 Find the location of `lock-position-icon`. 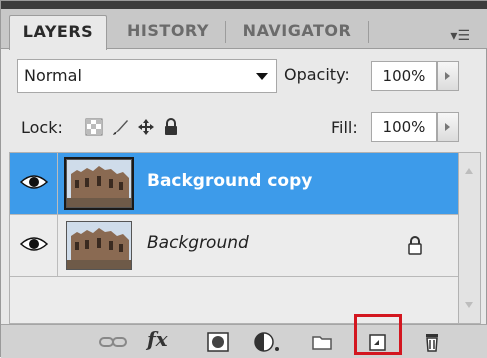

lock-position-icon is located at coordinates (146, 127).